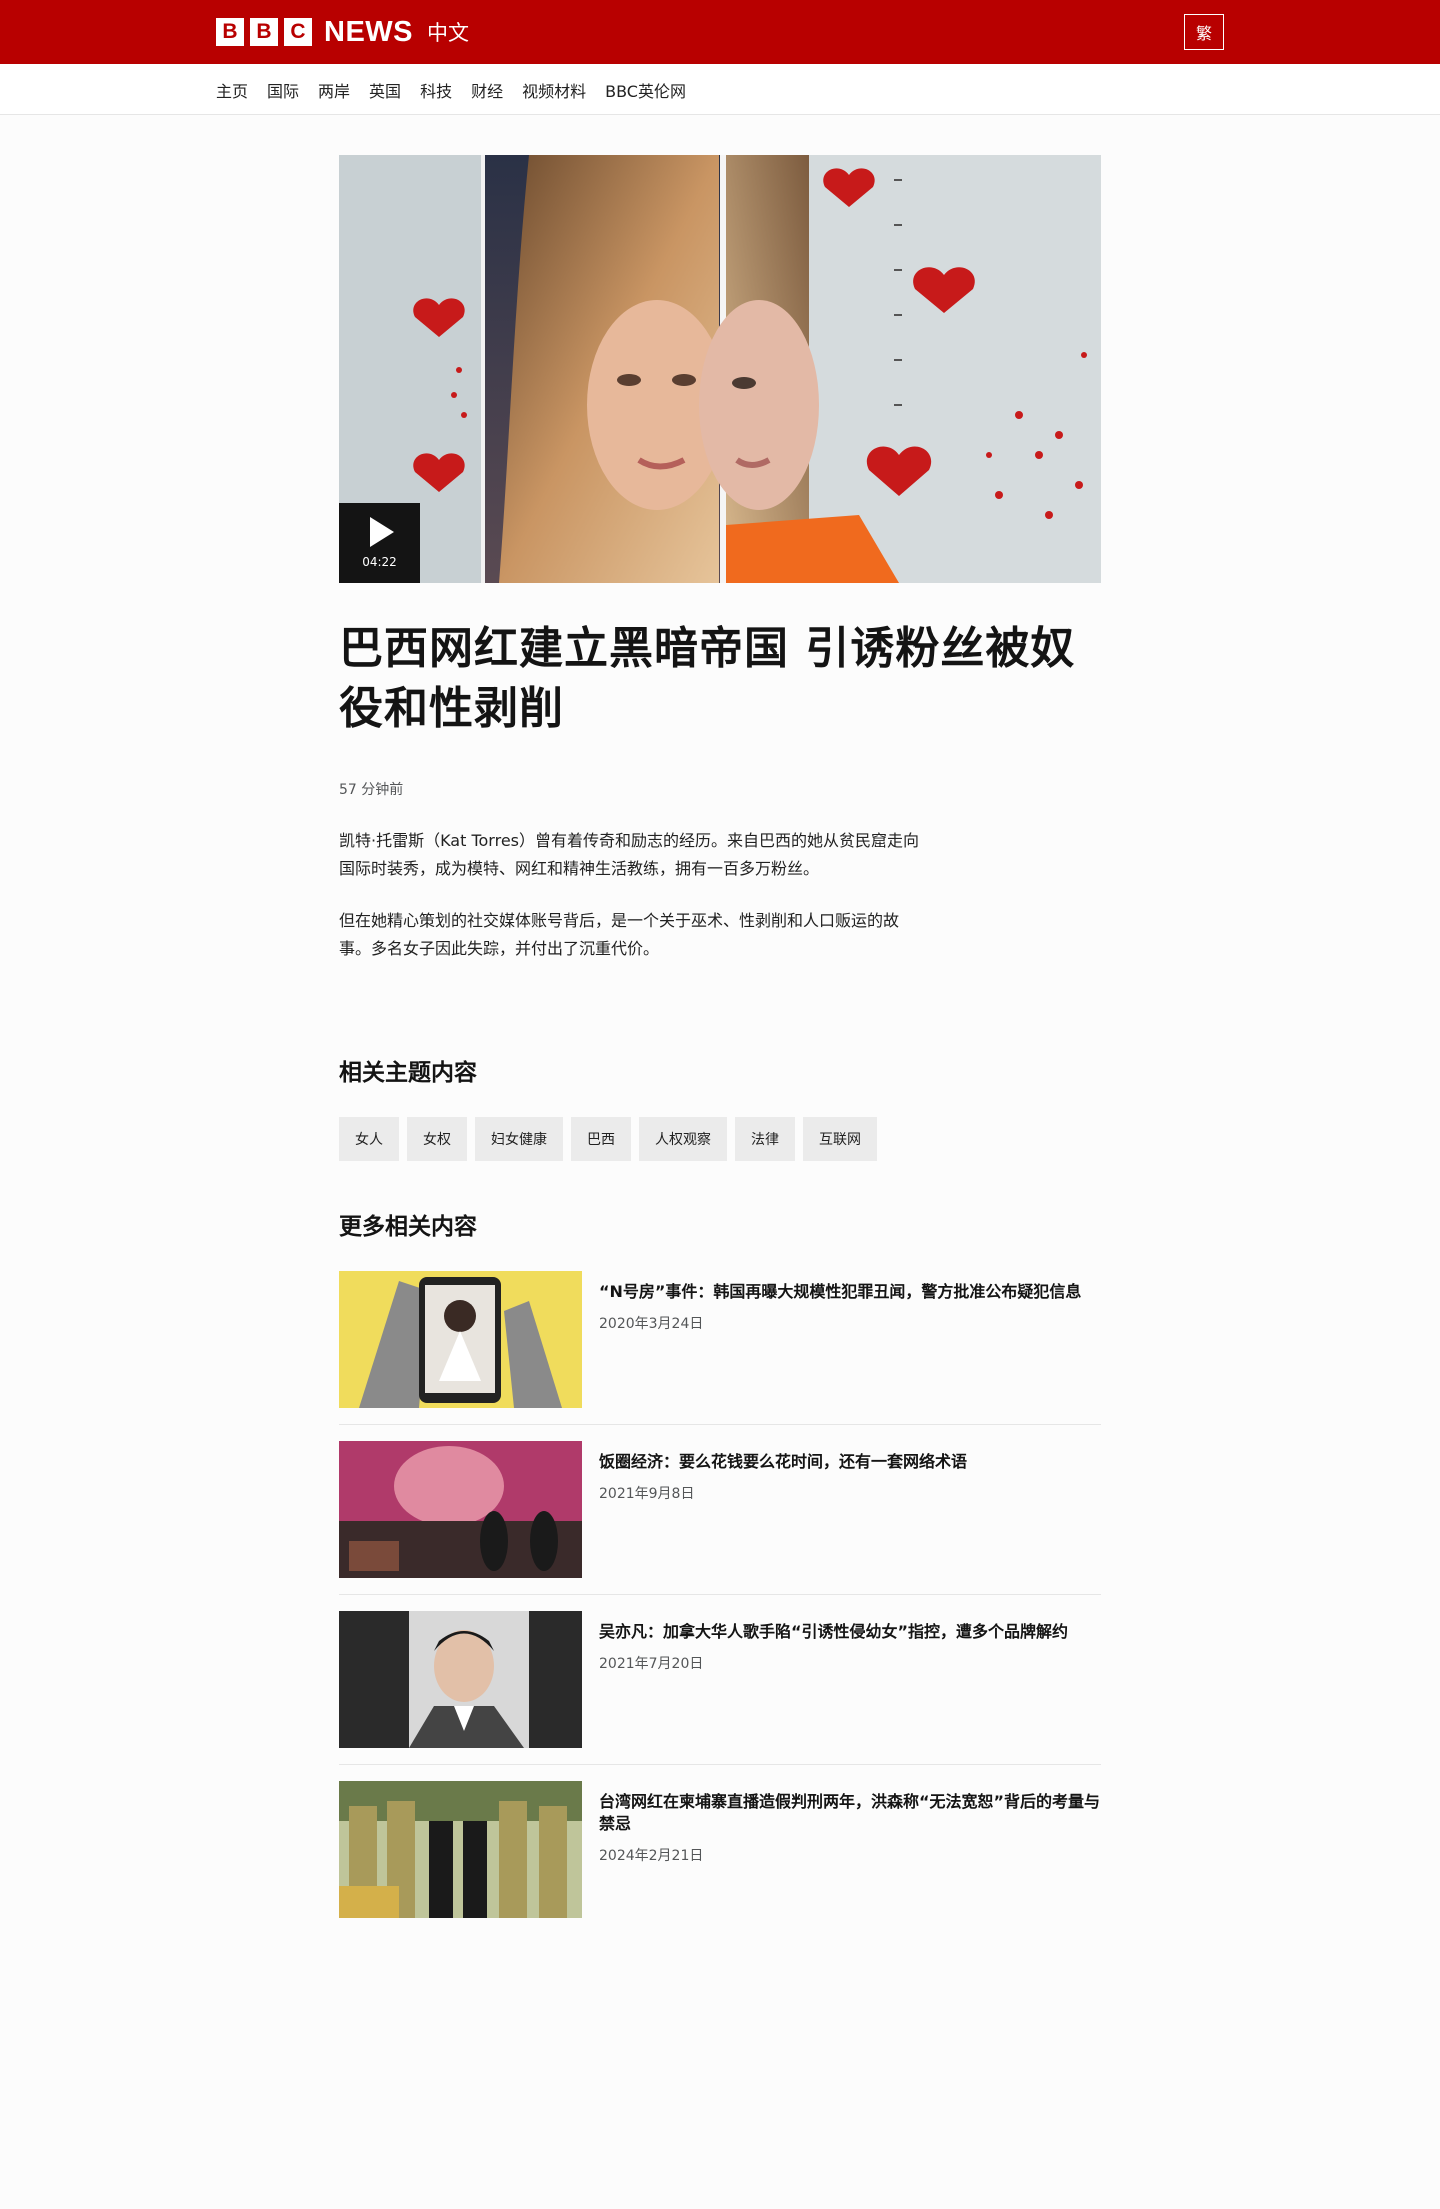 The height and width of the screenshot is (2209, 1440). Describe the element at coordinates (232, 90) in the screenshot. I see `nav-item-home: 主页` at that location.